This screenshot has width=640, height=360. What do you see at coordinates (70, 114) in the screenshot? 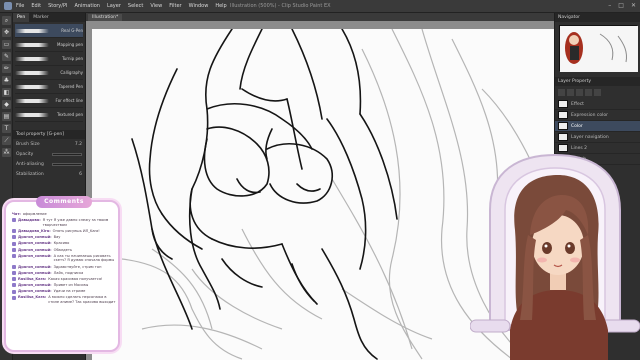
I see `brush-name: Textured pen` at bounding box center [70, 114].